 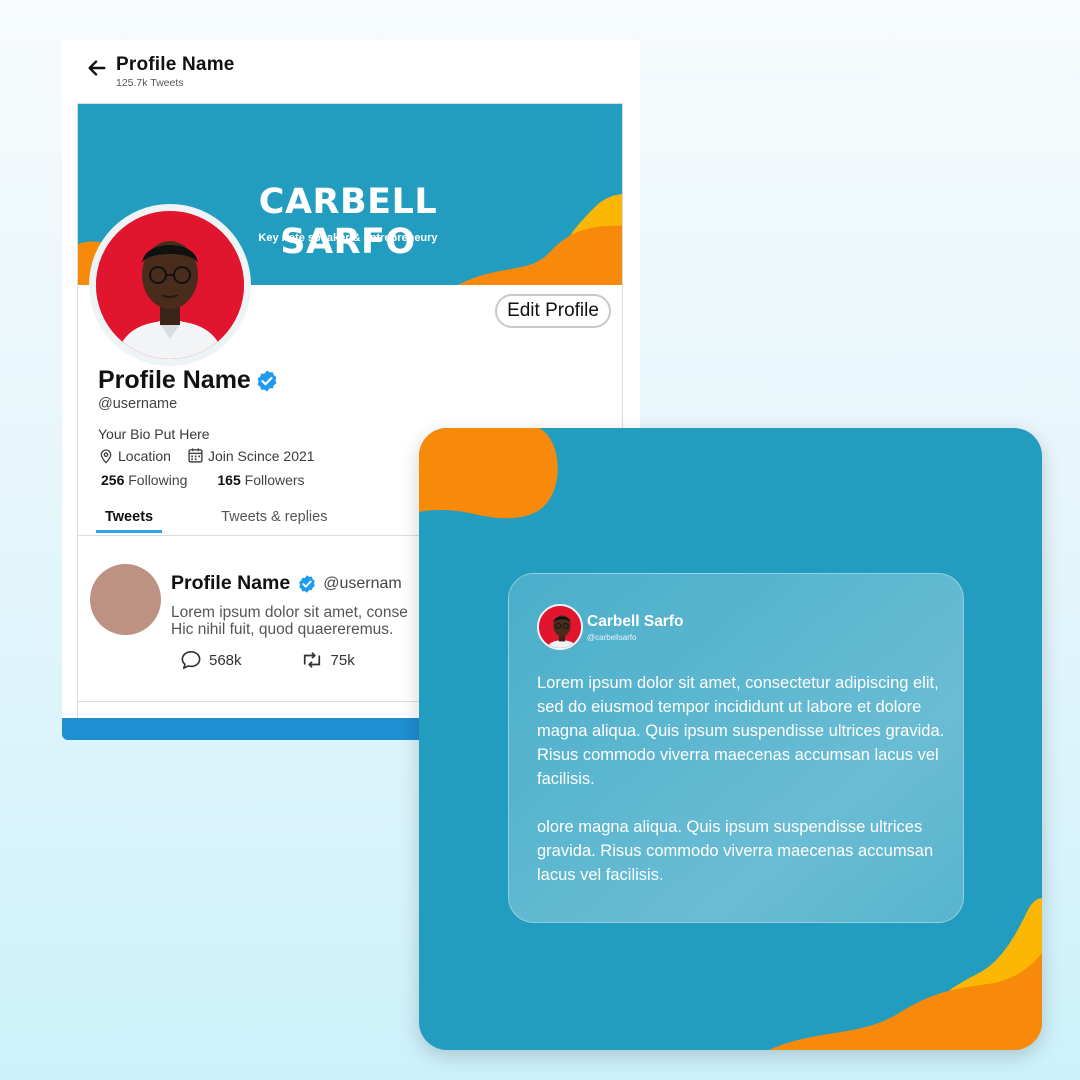 I want to click on profile-meta: Location Join Scince 2021, so click(x=214, y=455).